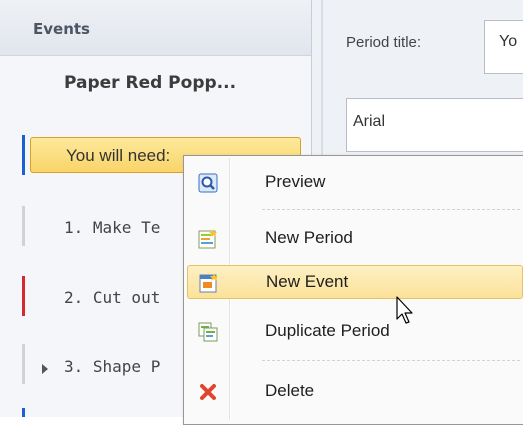  Describe the element at coordinates (369, 121) in the screenshot. I see `font-value: Arial` at that location.